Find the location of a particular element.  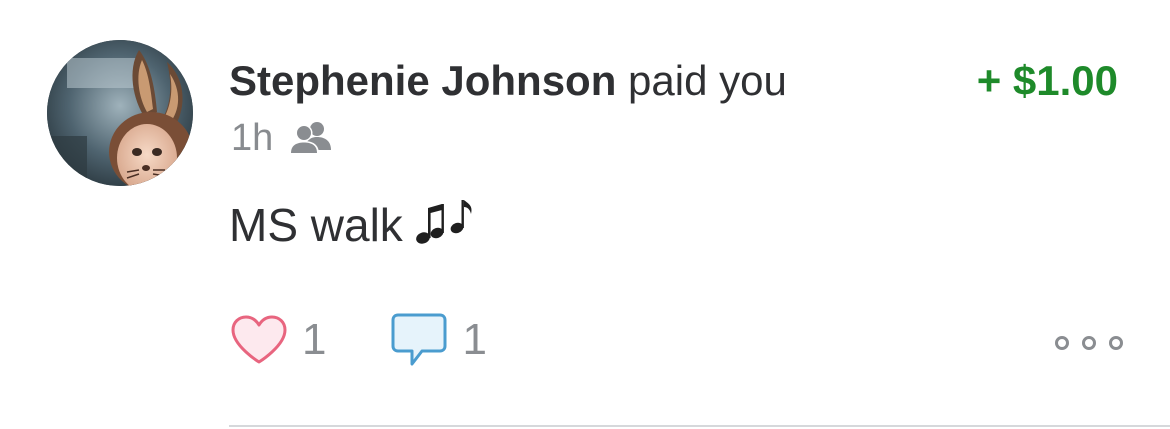

story-meta: 1h is located at coordinates (282, 138).